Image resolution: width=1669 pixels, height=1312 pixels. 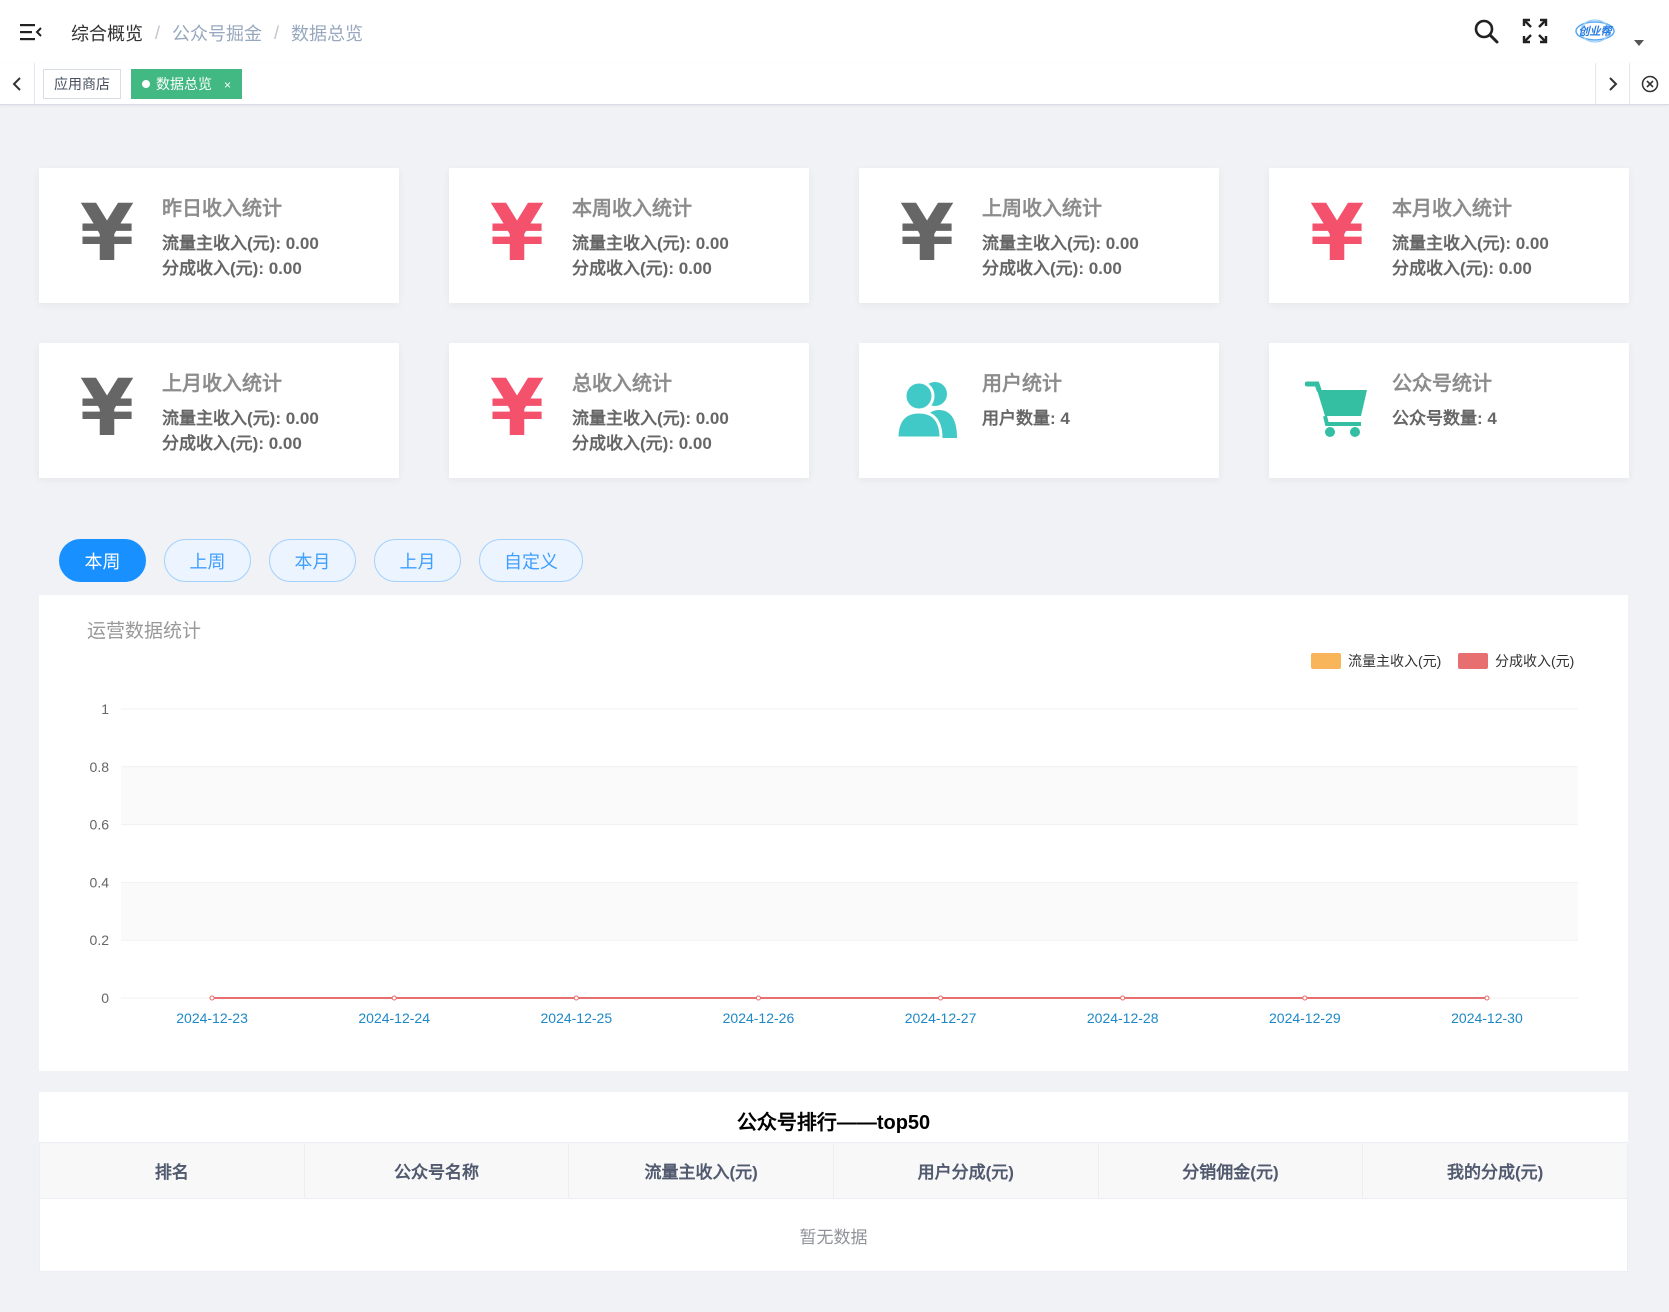 I want to click on card-user-stats: 用户统计 用户数量: 4, so click(x=1039, y=410).